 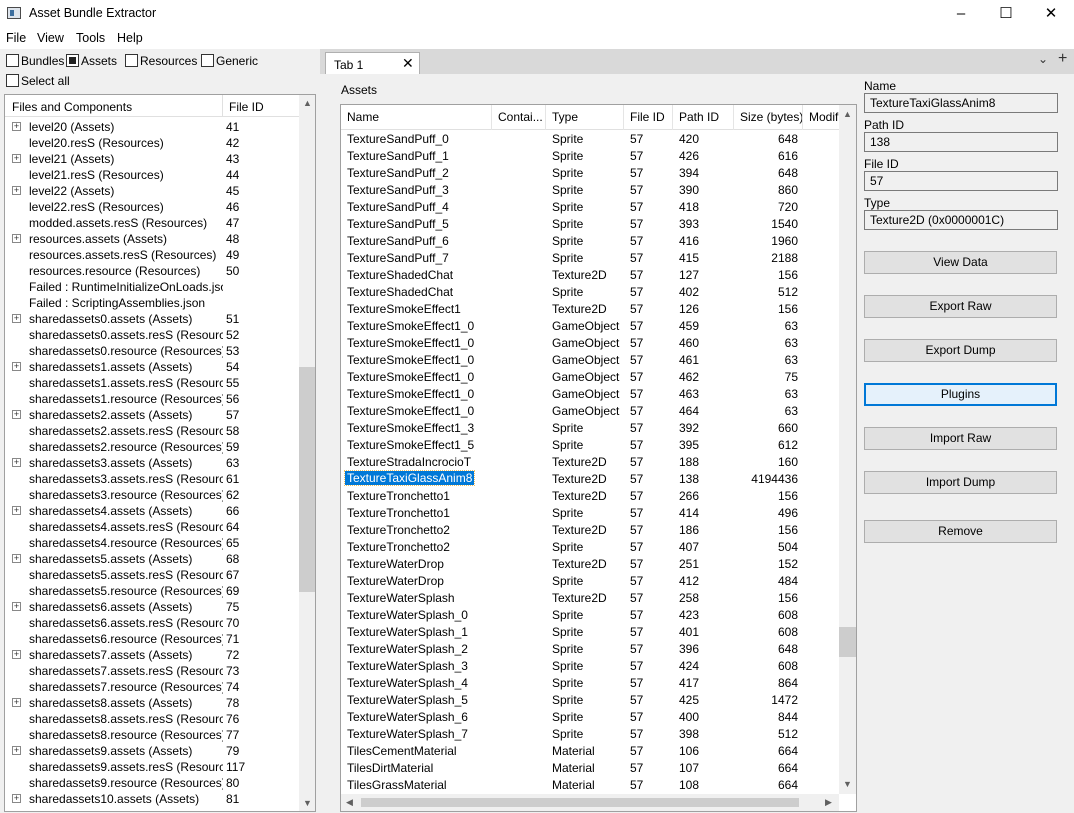 What do you see at coordinates (152, 495) in the screenshot?
I see `tree-row: sharedassets3.resource (Resources) 62` at bounding box center [152, 495].